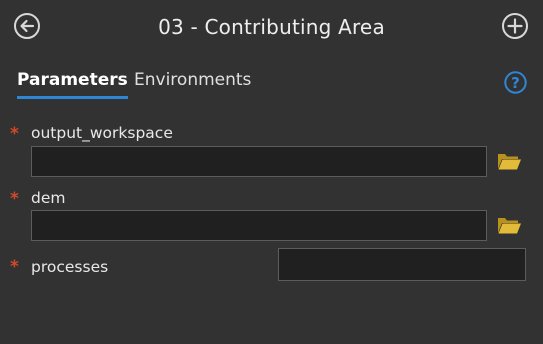  I want to click on tab-parameters: Parameters, so click(72, 84).